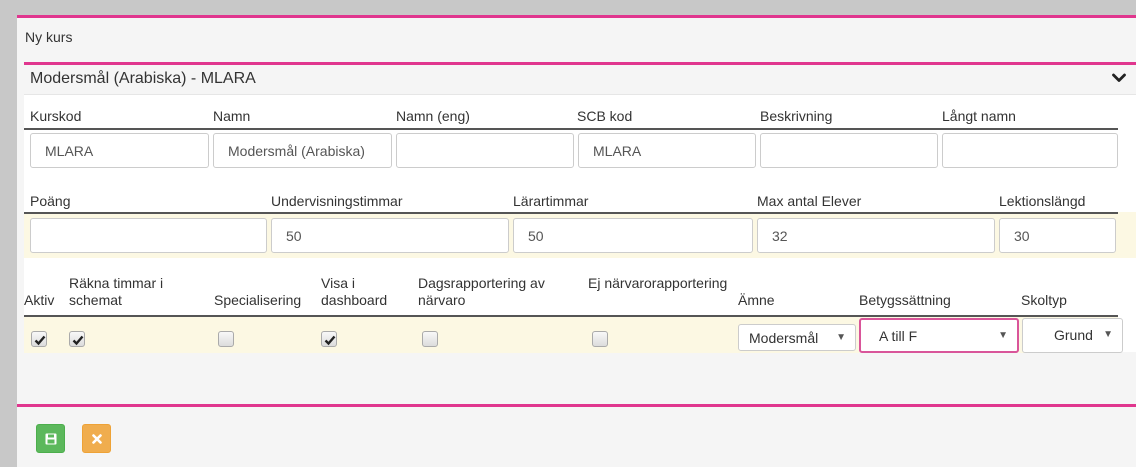 Image resolution: width=1136 pixels, height=467 pixels. I want to click on header-dagsrapportering: Dagsrapportering av närvaro, so click(481, 291).